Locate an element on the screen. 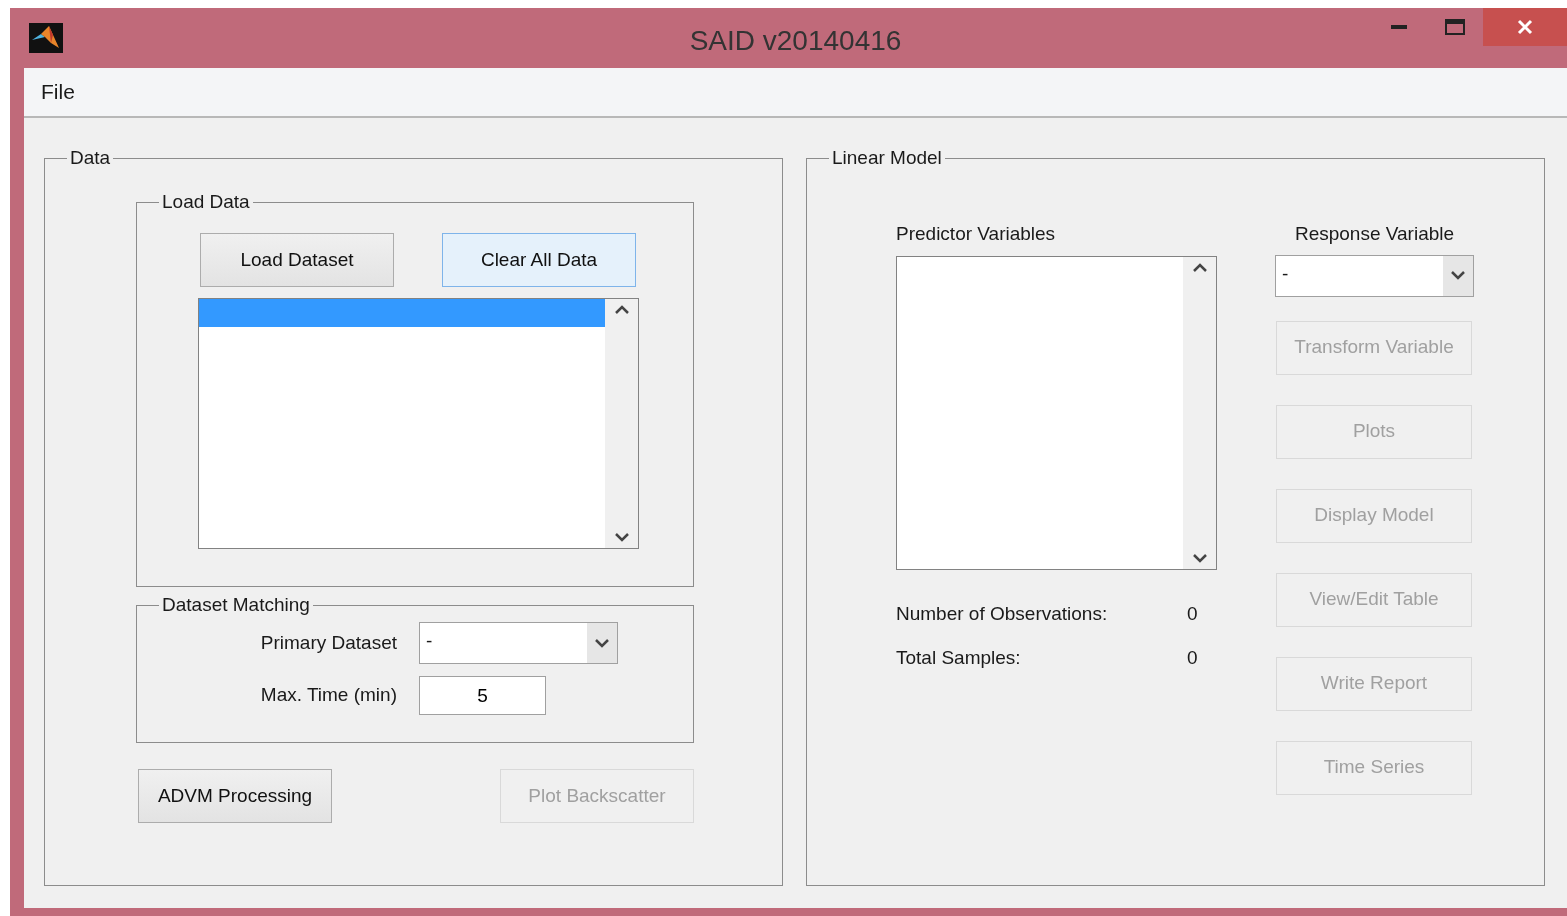 The height and width of the screenshot is (916, 1567). action-button: Clear All Data is located at coordinates (539, 260).